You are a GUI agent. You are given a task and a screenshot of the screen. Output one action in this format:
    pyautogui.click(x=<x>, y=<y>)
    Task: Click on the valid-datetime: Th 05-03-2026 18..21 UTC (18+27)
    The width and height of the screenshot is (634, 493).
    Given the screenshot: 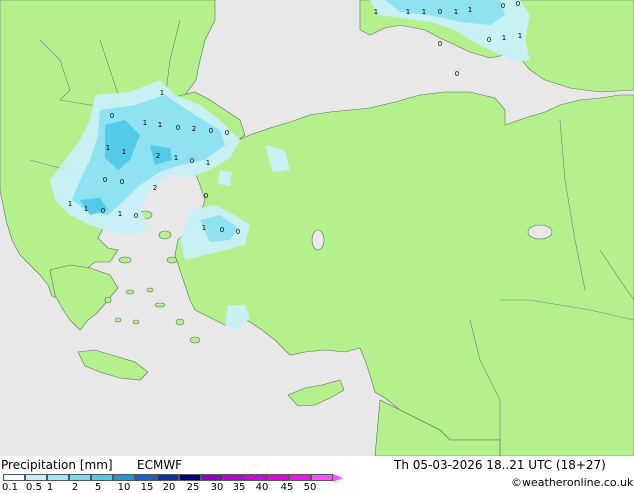 What is the action you would take?
    pyautogui.click(x=500, y=465)
    